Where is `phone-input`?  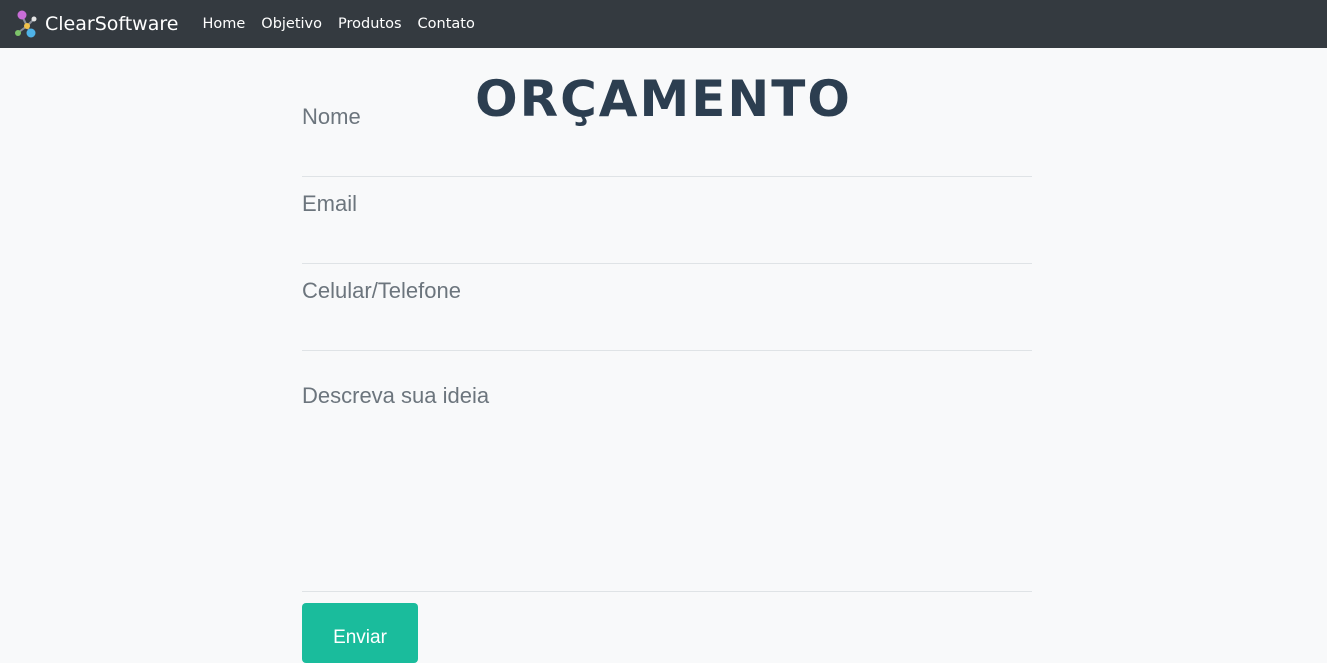
phone-input is located at coordinates (667, 293).